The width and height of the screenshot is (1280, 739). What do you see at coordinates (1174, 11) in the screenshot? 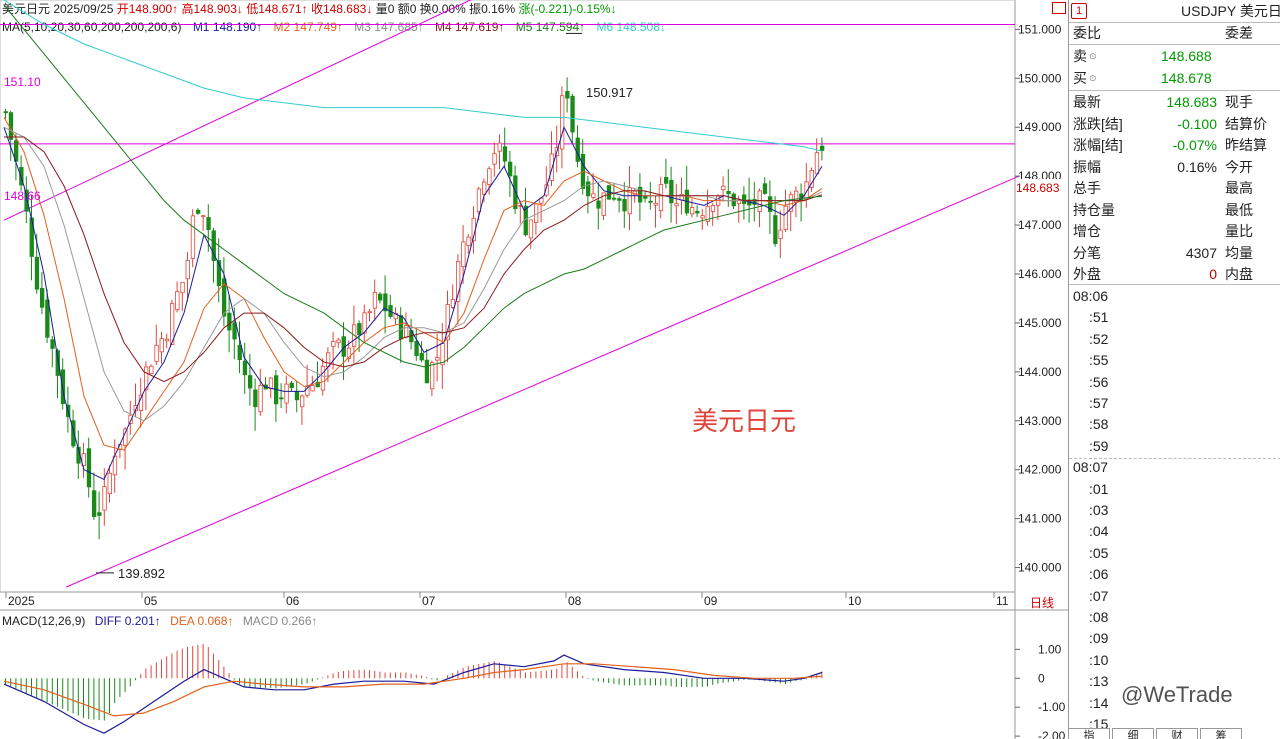
I see `quote-title-row: 1 USDJPY 美元日元` at bounding box center [1174, 11].